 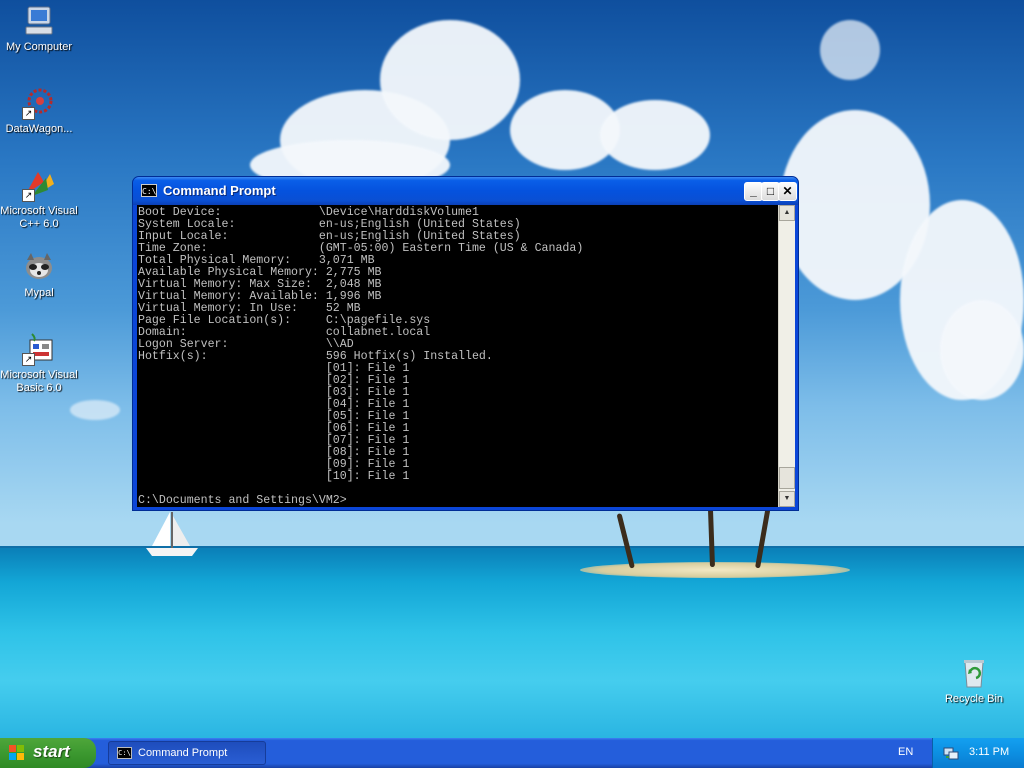 I want to click on desktop-icon-label: Recycle Bin, so click(x=974, y=699).